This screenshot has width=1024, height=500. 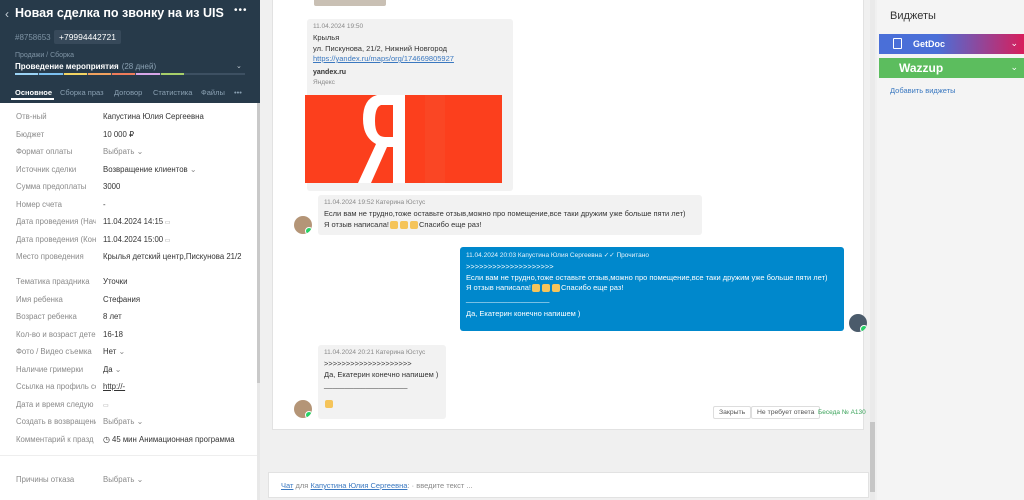 What do you see at coordinates (324, 82) in the screenshot?
I see `preview-site-sub: Яндекс` at bounding box center [324, 82].